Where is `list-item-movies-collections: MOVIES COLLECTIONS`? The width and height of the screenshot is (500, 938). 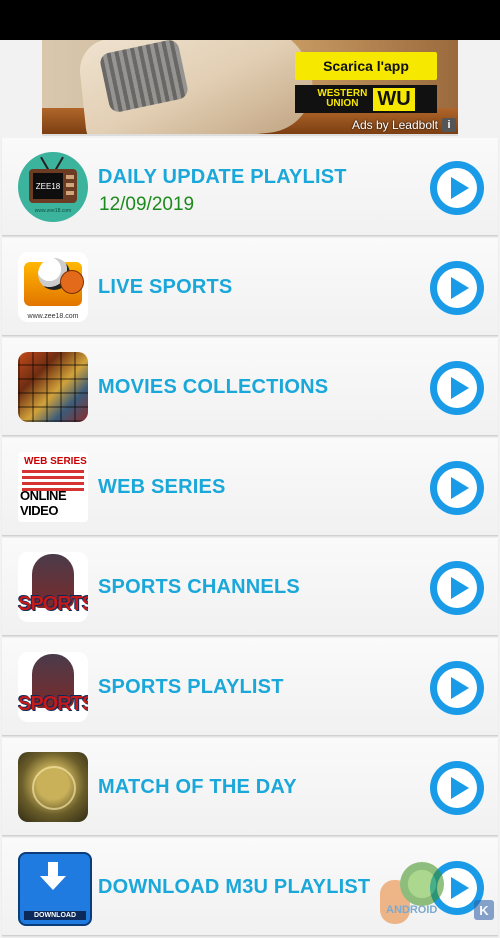
list-item-movies-collections: MOVIES COLLECTIONS is located at coordinates (250, 387).